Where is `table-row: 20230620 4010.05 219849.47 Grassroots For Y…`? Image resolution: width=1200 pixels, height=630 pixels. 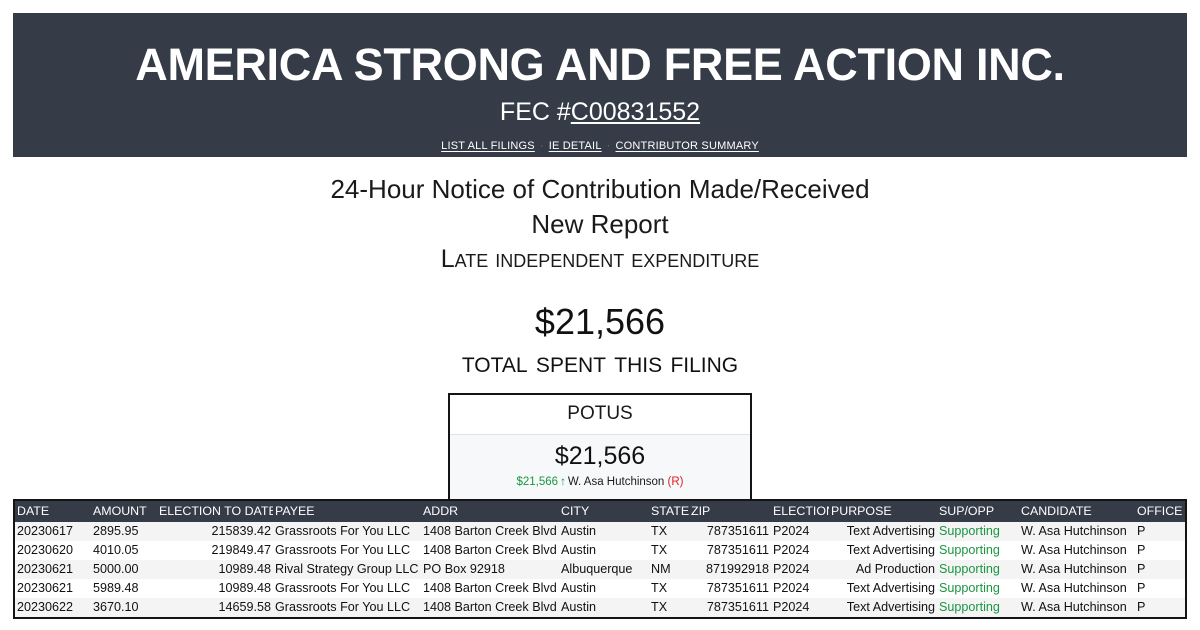
table-row: 20230620 4010.05 219849.47 Grassroots For Y… is located at coordinates (600, 550).